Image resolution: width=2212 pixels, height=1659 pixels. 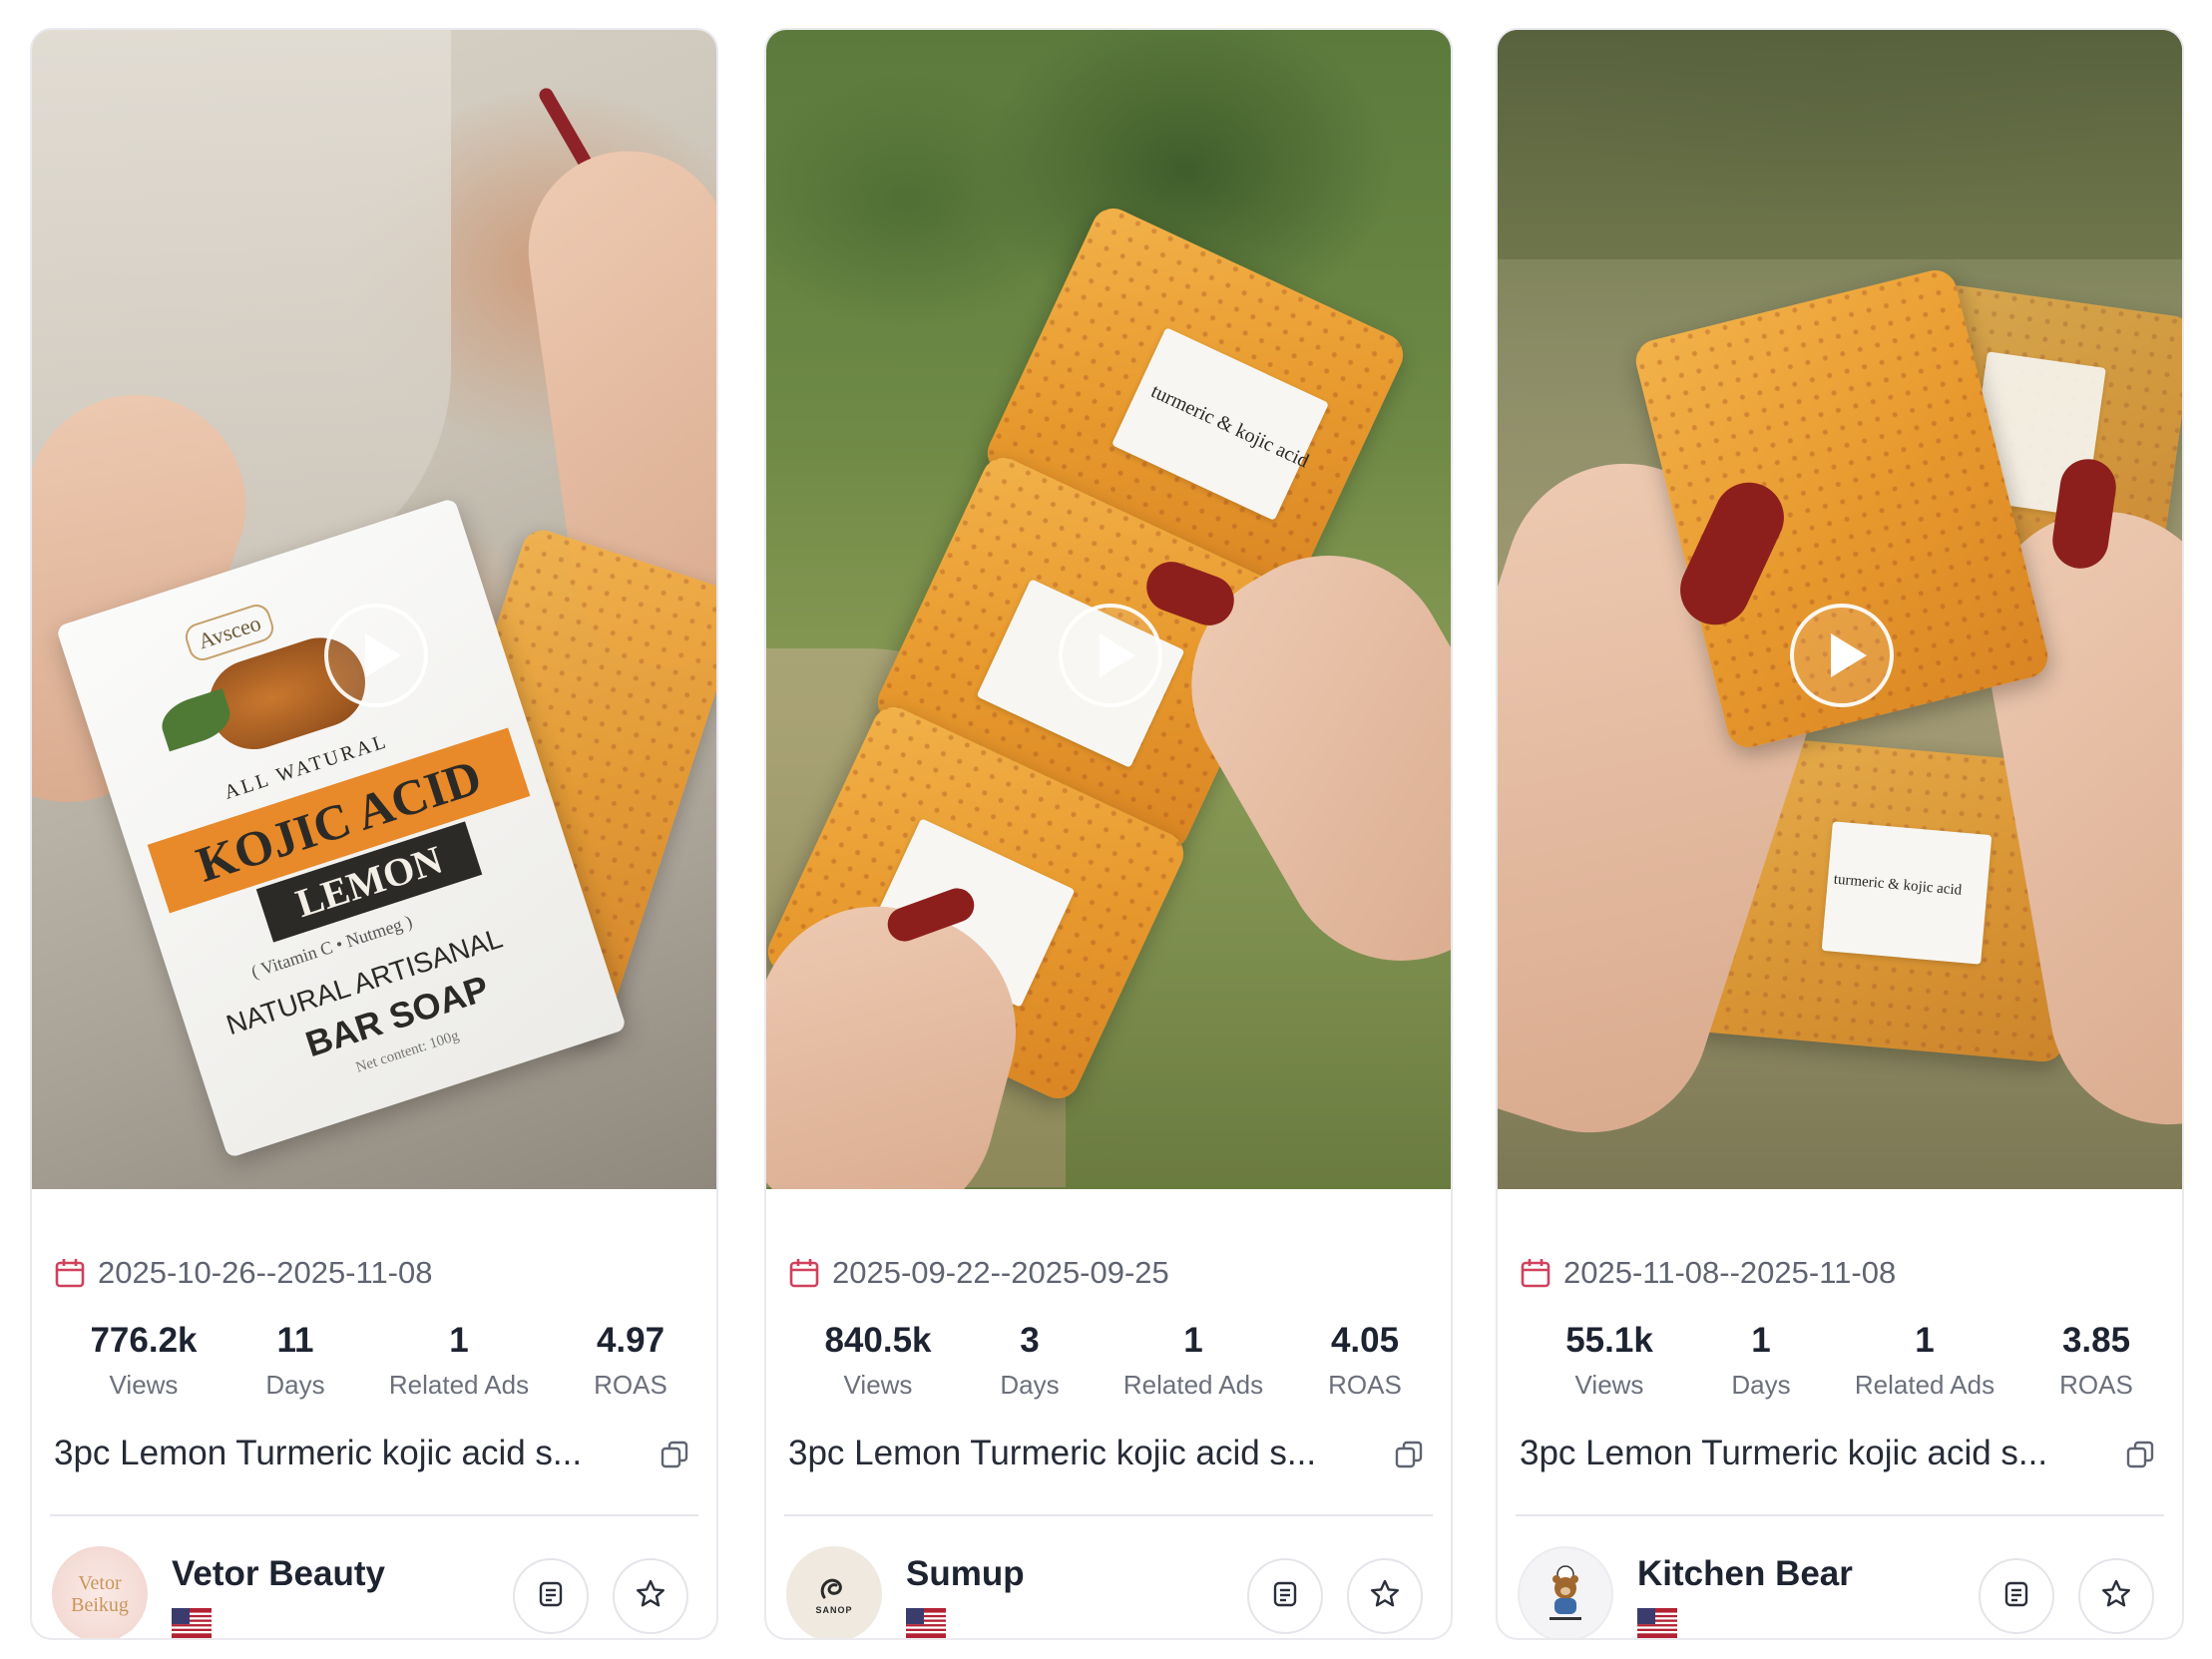 I want to click on date-range: 2025-09-22--2025-09-25, so click(x=978, y=1273).